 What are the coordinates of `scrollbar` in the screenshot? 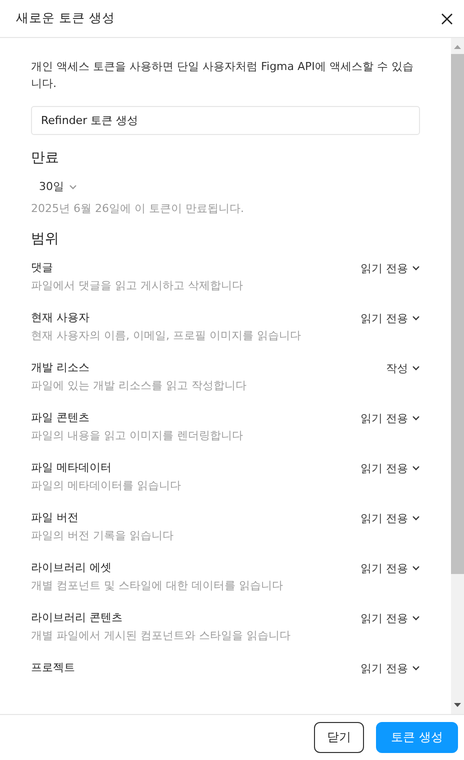 It's located at (457, 376).